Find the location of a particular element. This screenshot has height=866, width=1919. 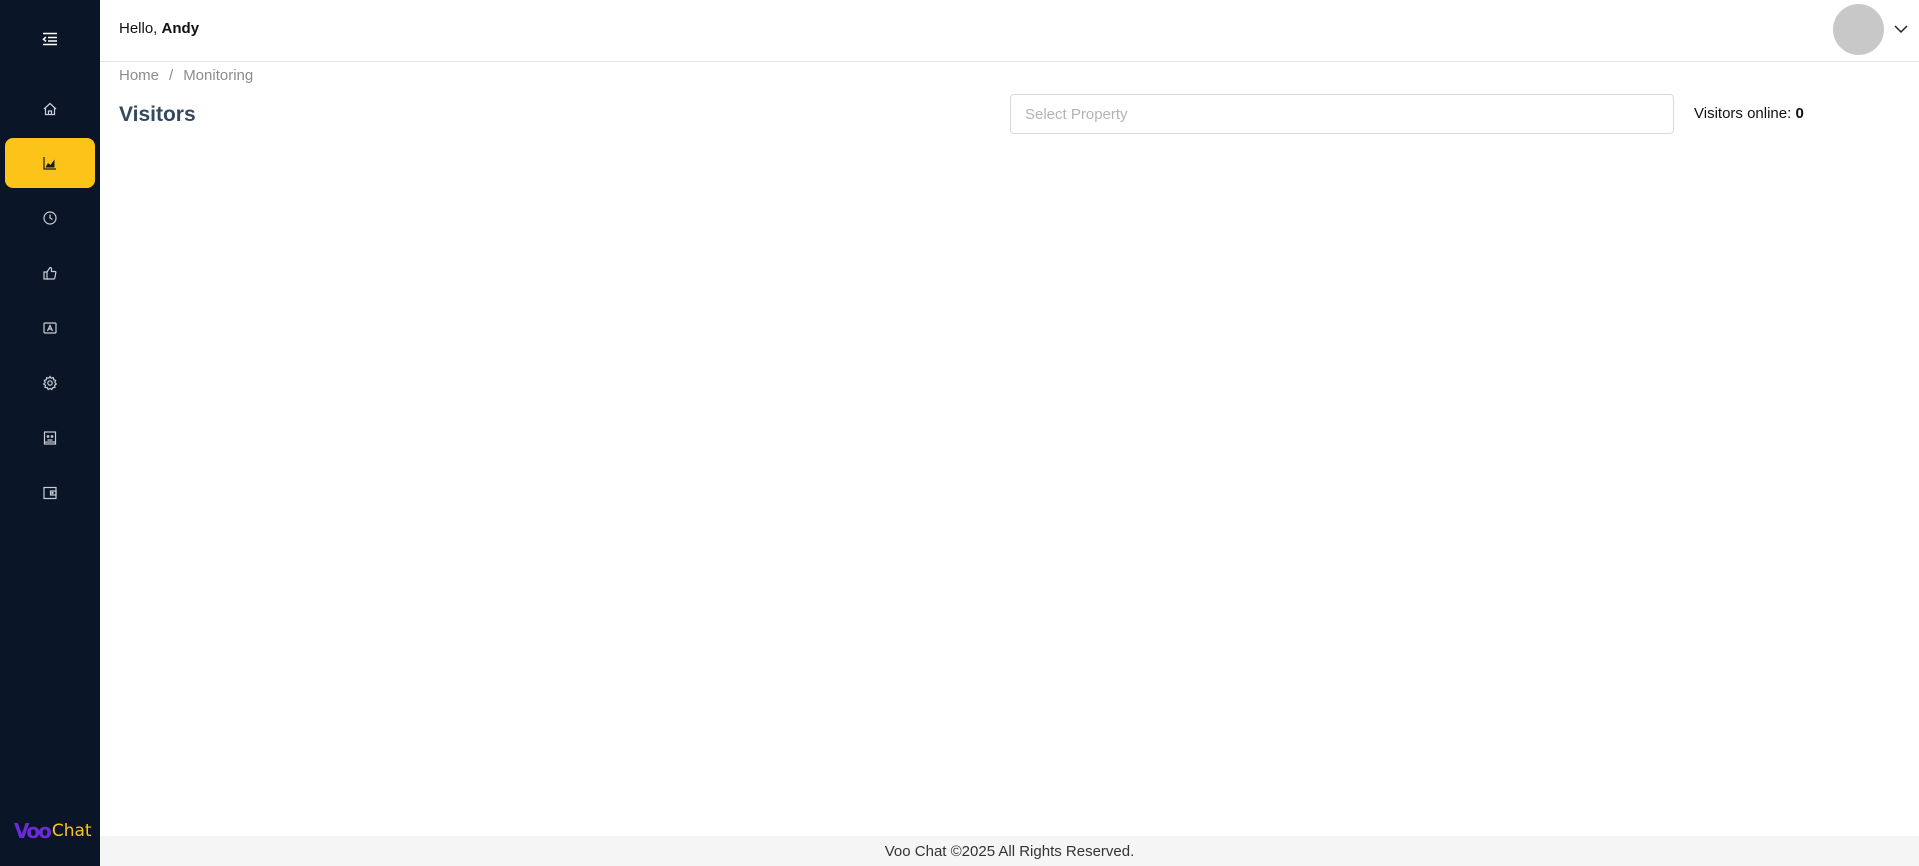

home-icon is located at coordinates (50, 109).